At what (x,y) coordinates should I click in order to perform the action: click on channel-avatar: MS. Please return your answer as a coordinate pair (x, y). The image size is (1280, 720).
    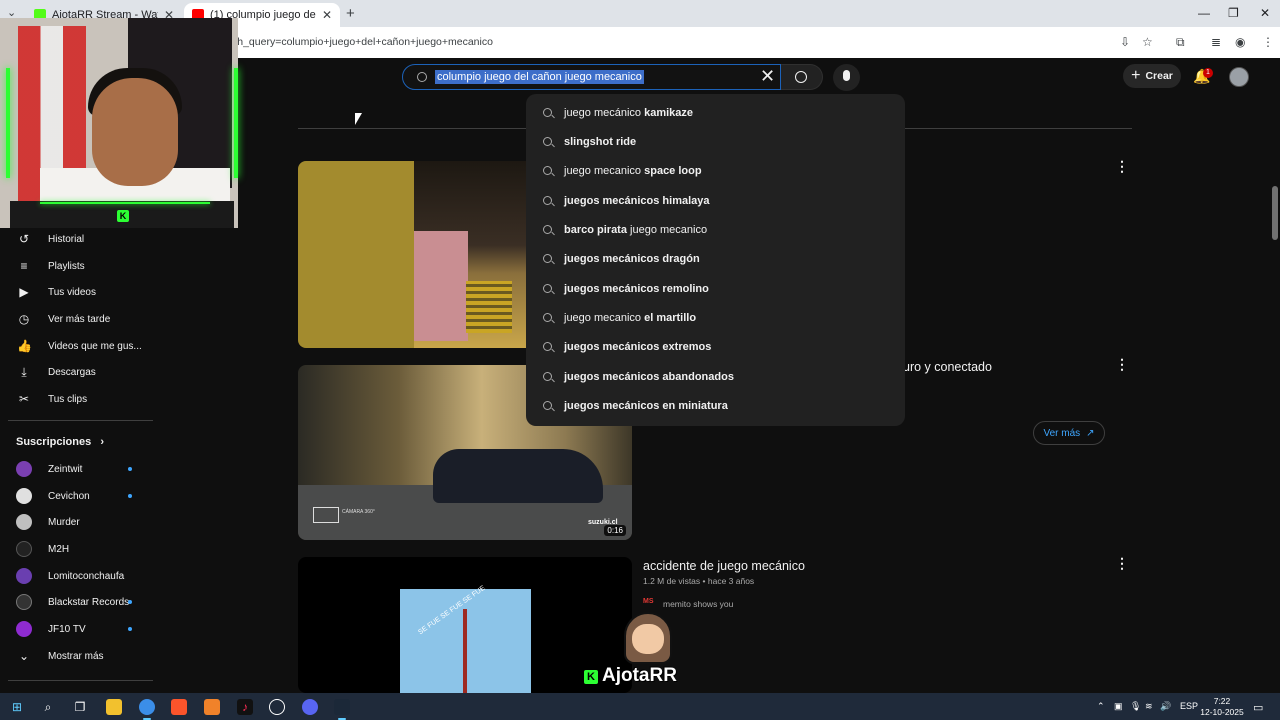
    Looking at the image, I should click on (651, 603).